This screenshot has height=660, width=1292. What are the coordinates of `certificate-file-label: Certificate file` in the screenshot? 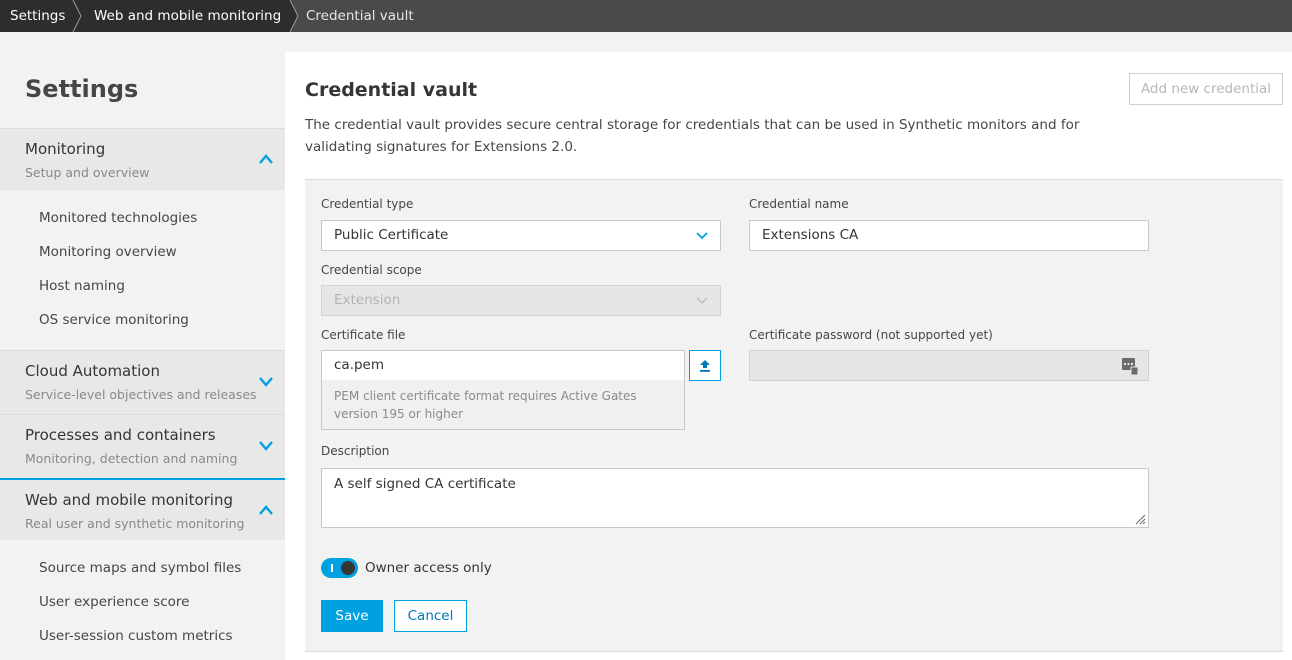 It's located at (363, 335).